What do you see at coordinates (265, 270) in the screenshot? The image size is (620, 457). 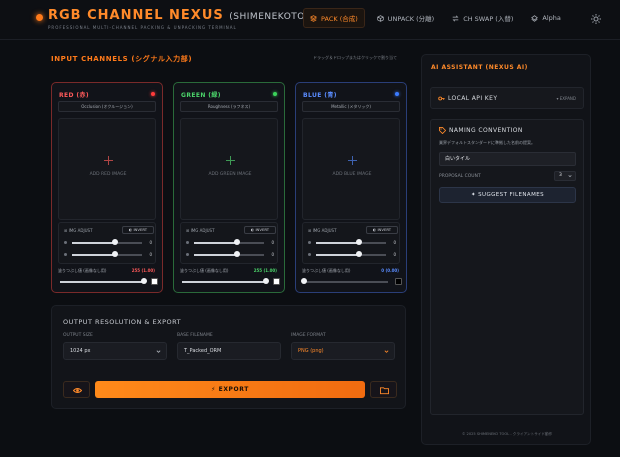 I see `fill-value-readout: 255 (1.00)` at bounding box center [265, 270].